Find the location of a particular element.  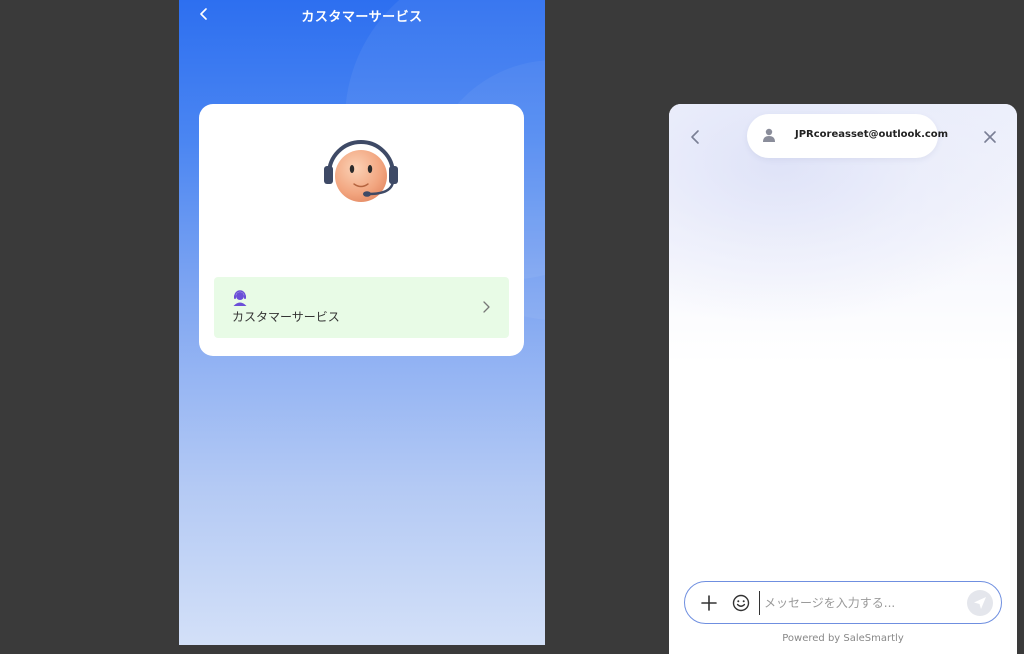

chat-close-button is located at coordinates (990, 137).